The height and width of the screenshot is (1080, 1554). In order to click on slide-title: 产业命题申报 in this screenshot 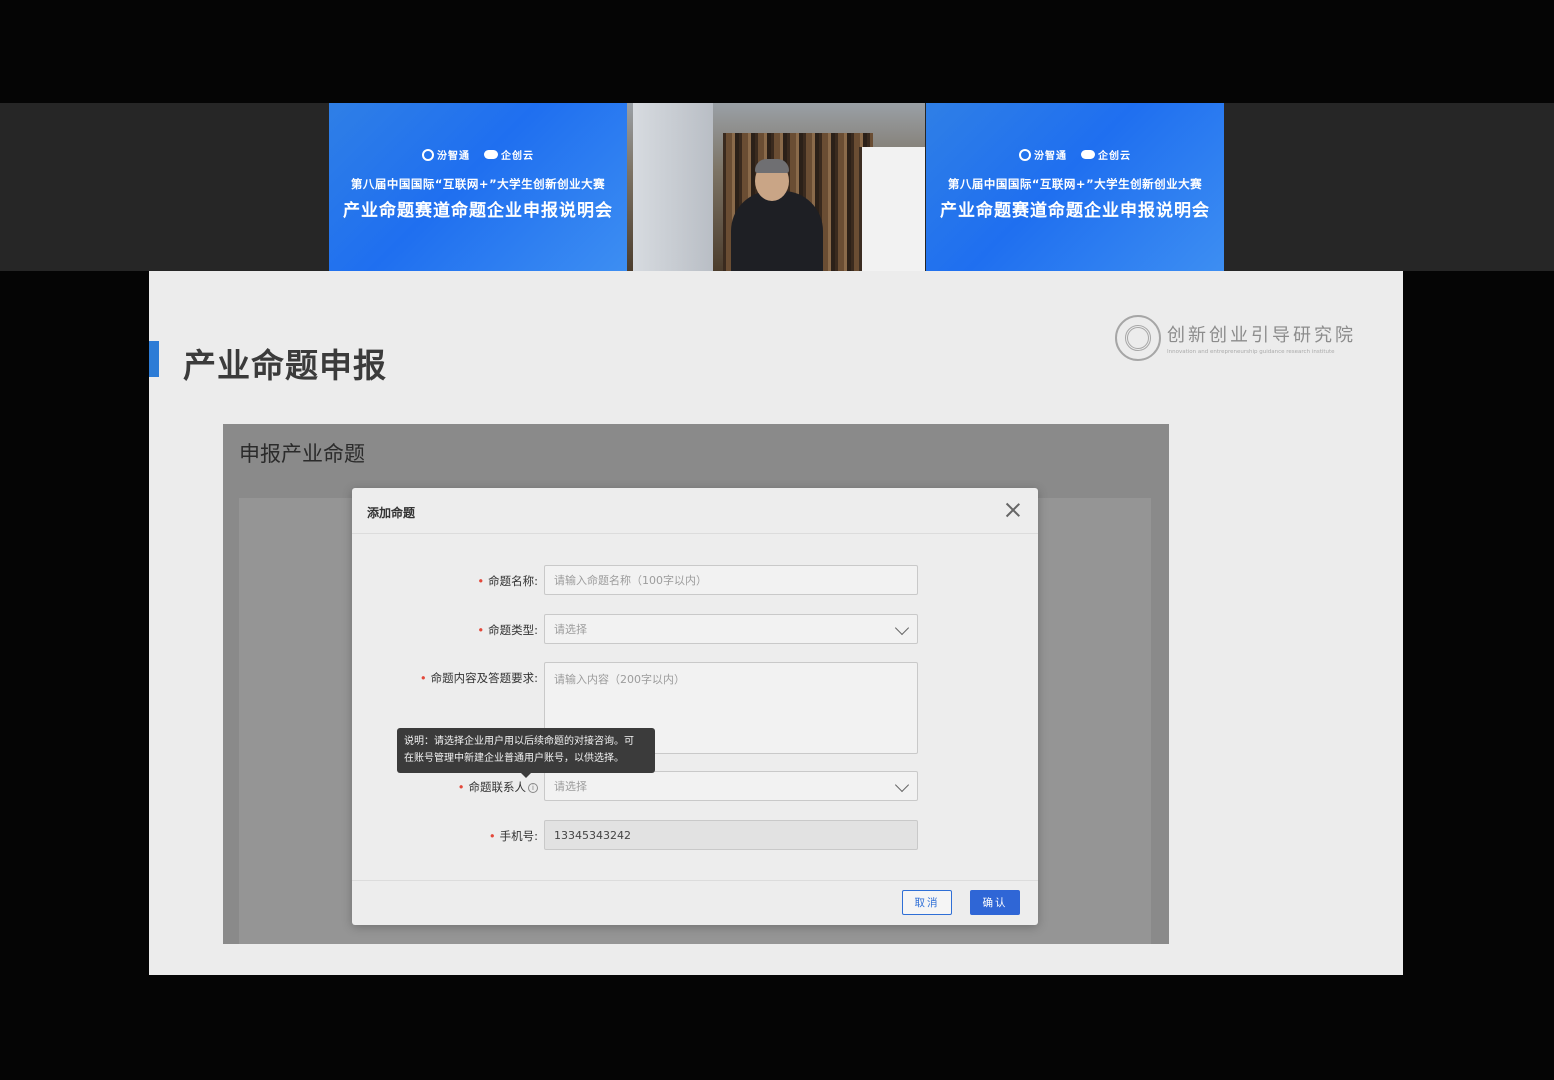, I will do `click(285, 365)`.